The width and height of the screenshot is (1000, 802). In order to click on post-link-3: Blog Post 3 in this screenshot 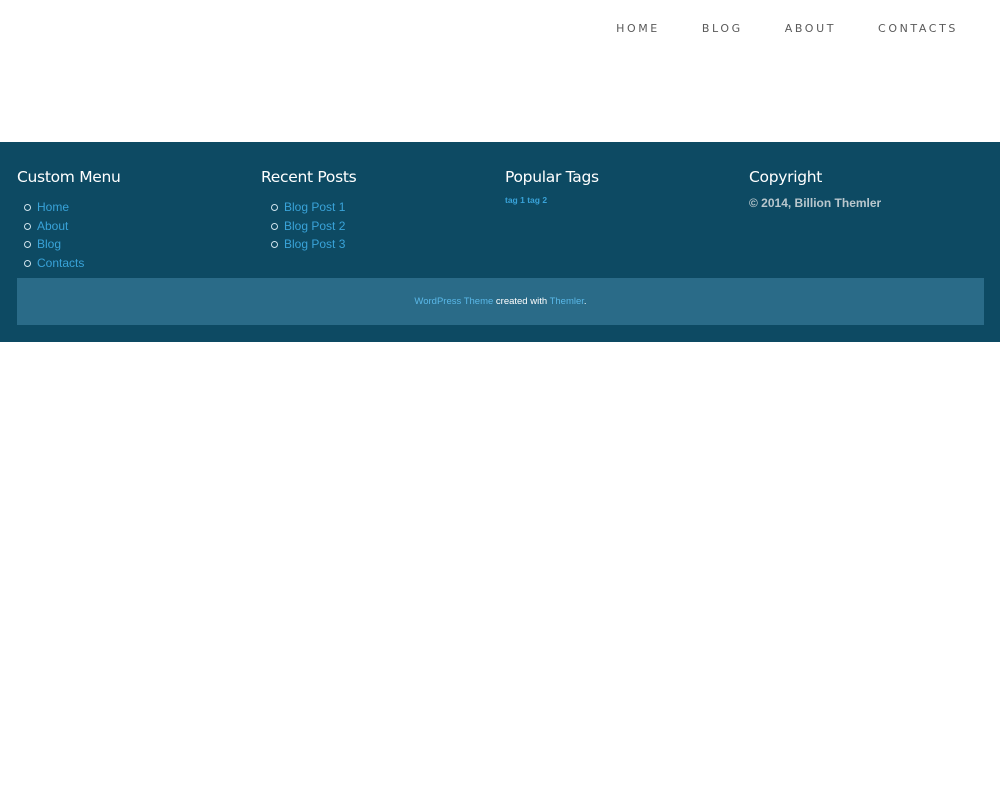, I will do `click(314, 244)`.